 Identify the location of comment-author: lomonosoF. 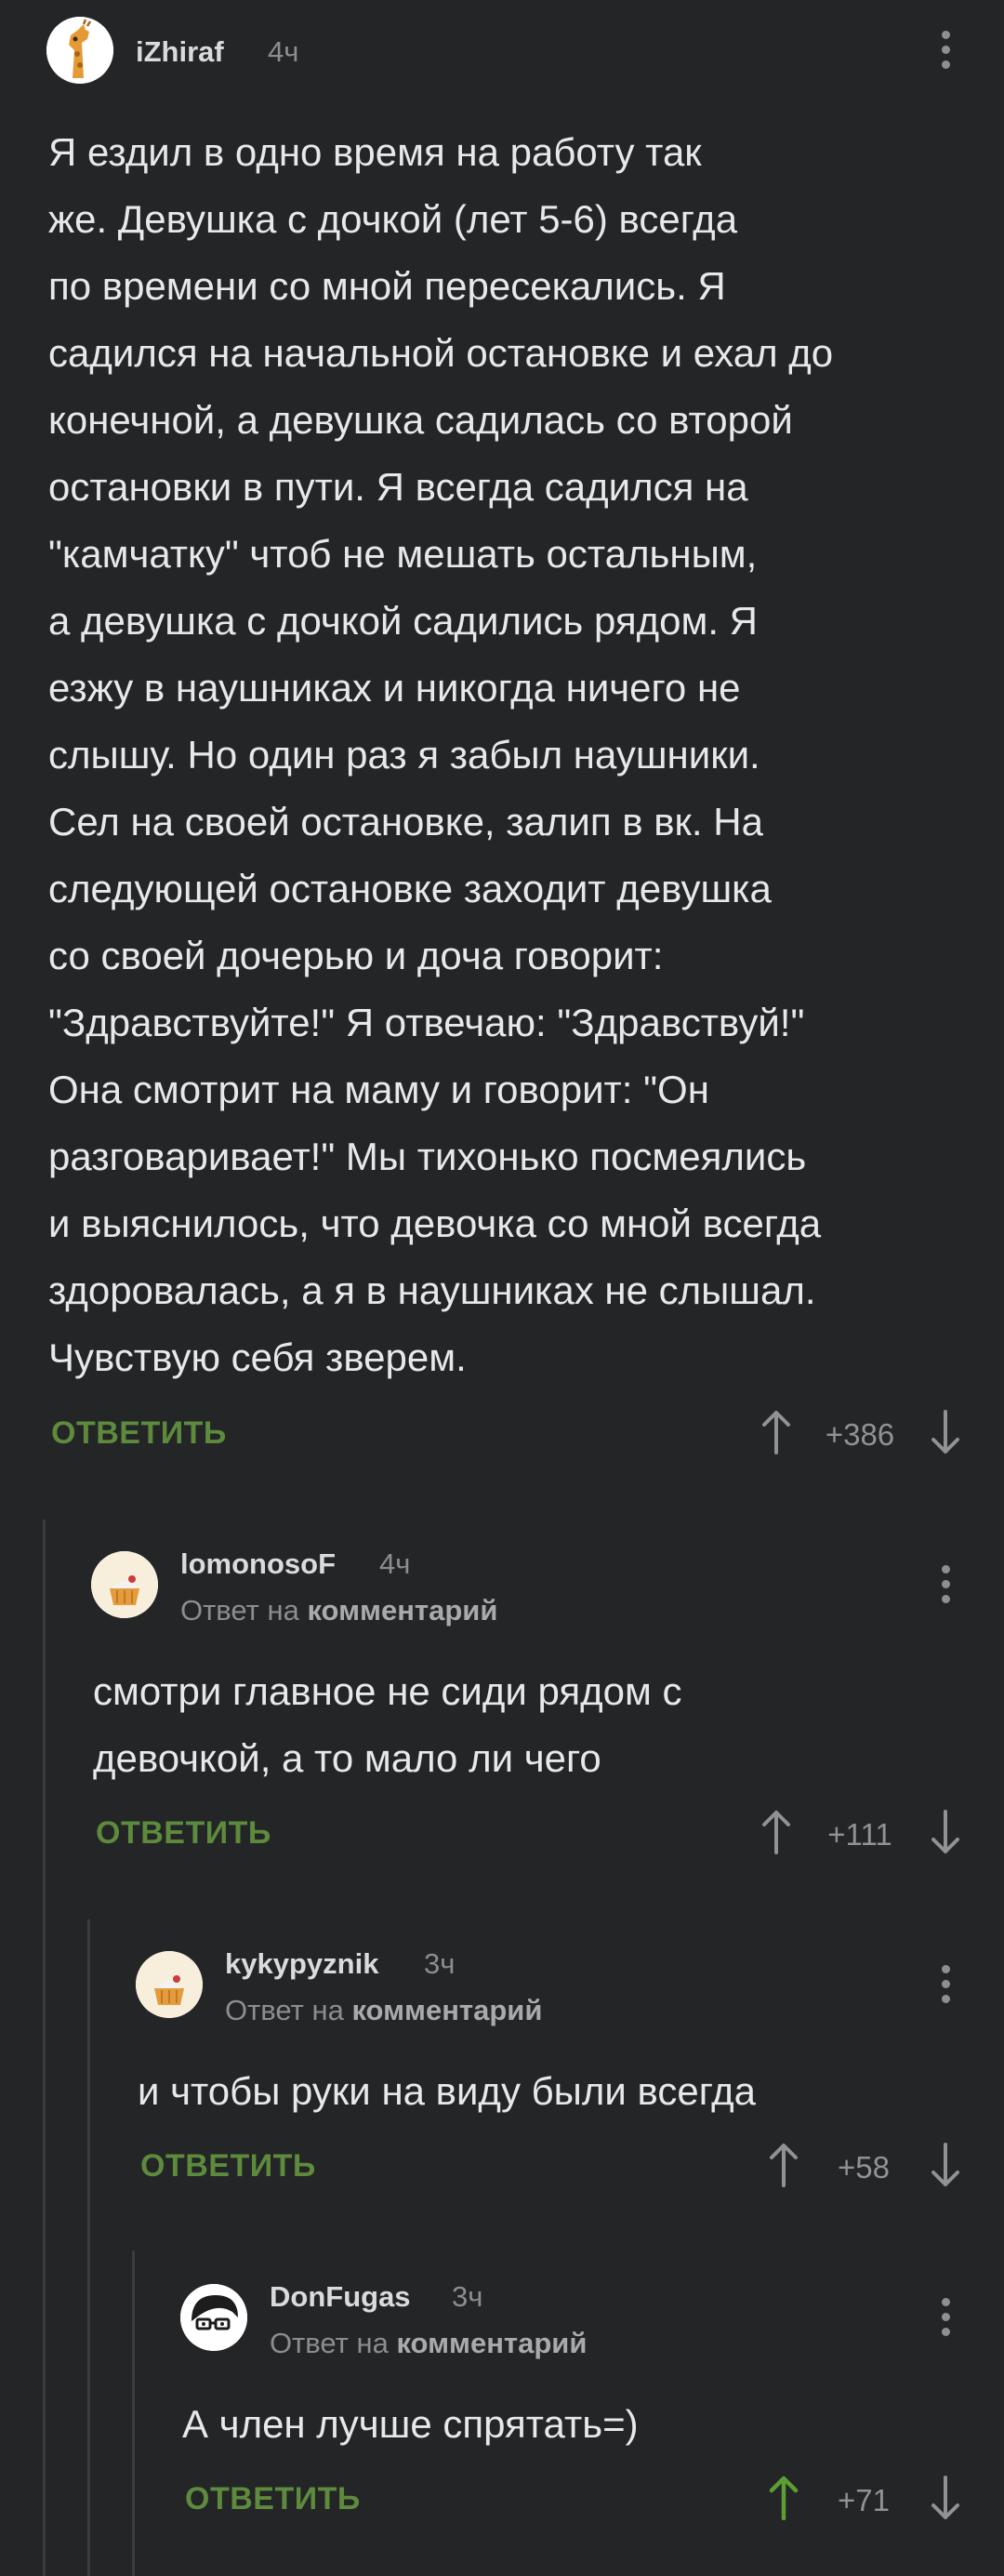
(258, 1564).